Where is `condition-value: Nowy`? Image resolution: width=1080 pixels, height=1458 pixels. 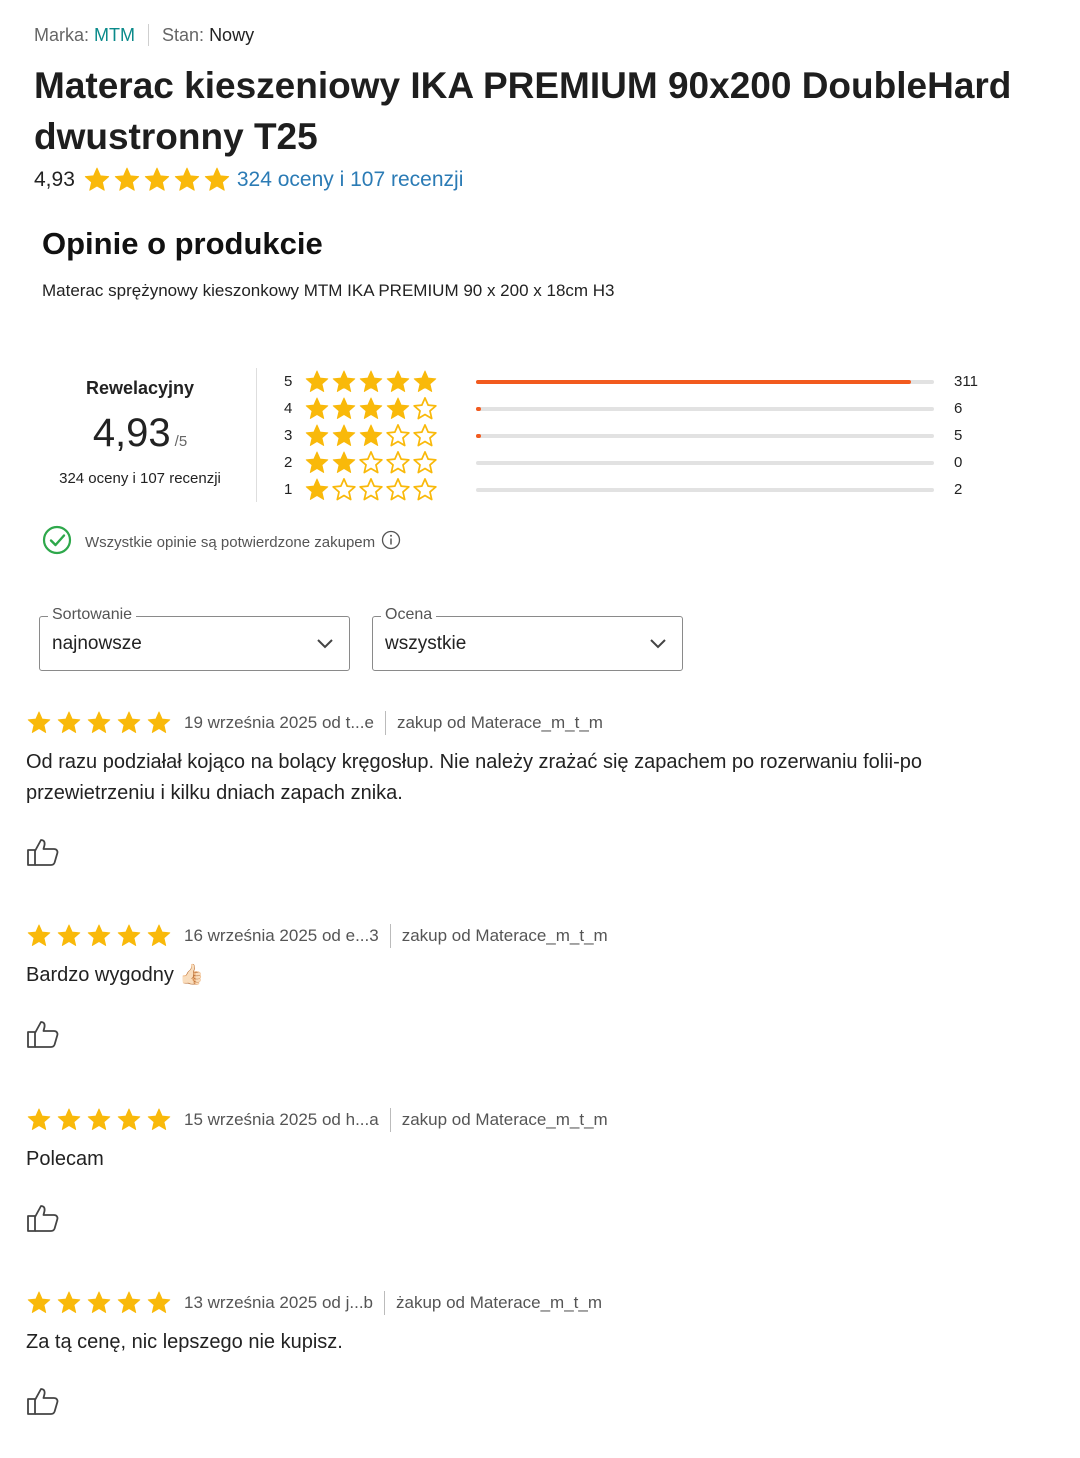
condition-value: Nowy is located at coordinates (232, 34).